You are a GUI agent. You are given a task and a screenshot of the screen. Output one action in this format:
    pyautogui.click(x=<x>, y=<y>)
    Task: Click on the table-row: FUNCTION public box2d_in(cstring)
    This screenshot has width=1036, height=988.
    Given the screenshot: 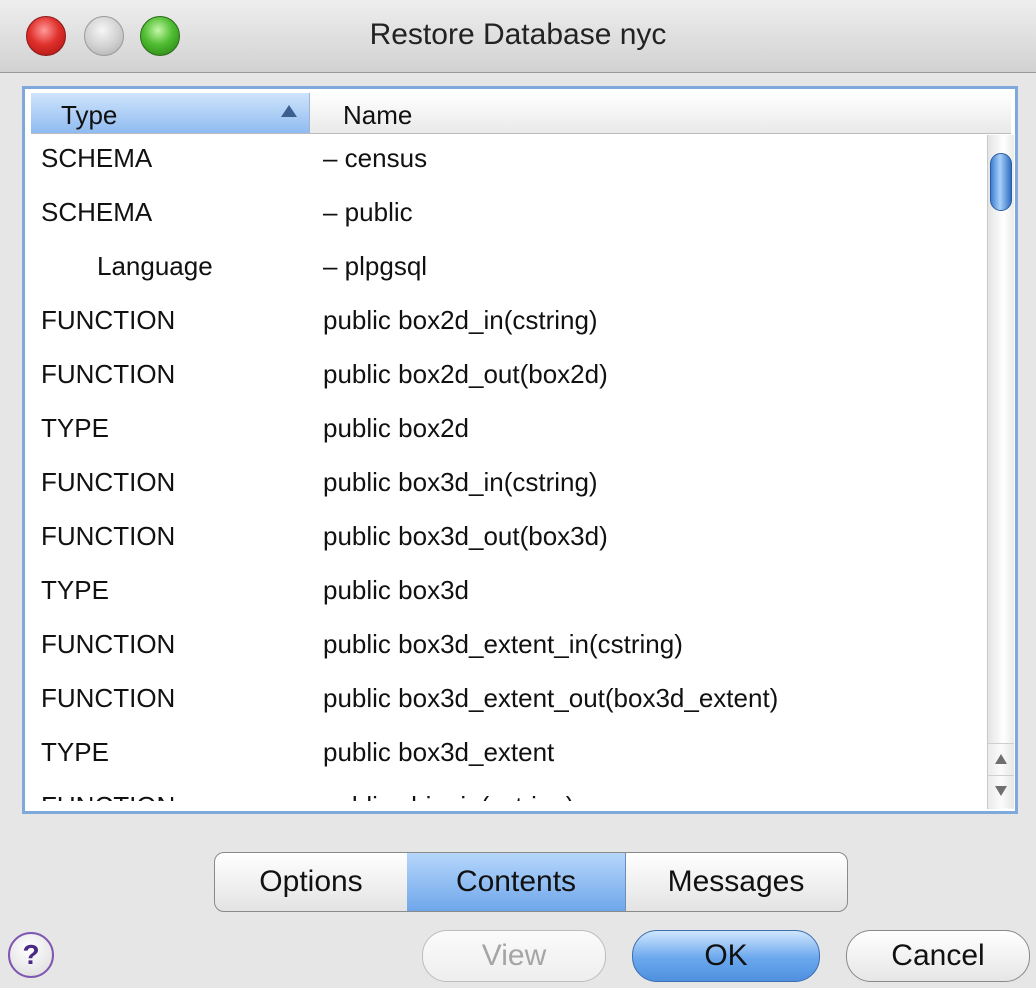 What is the action you would take?
    pyautogui.click(x=508, y=324)
    